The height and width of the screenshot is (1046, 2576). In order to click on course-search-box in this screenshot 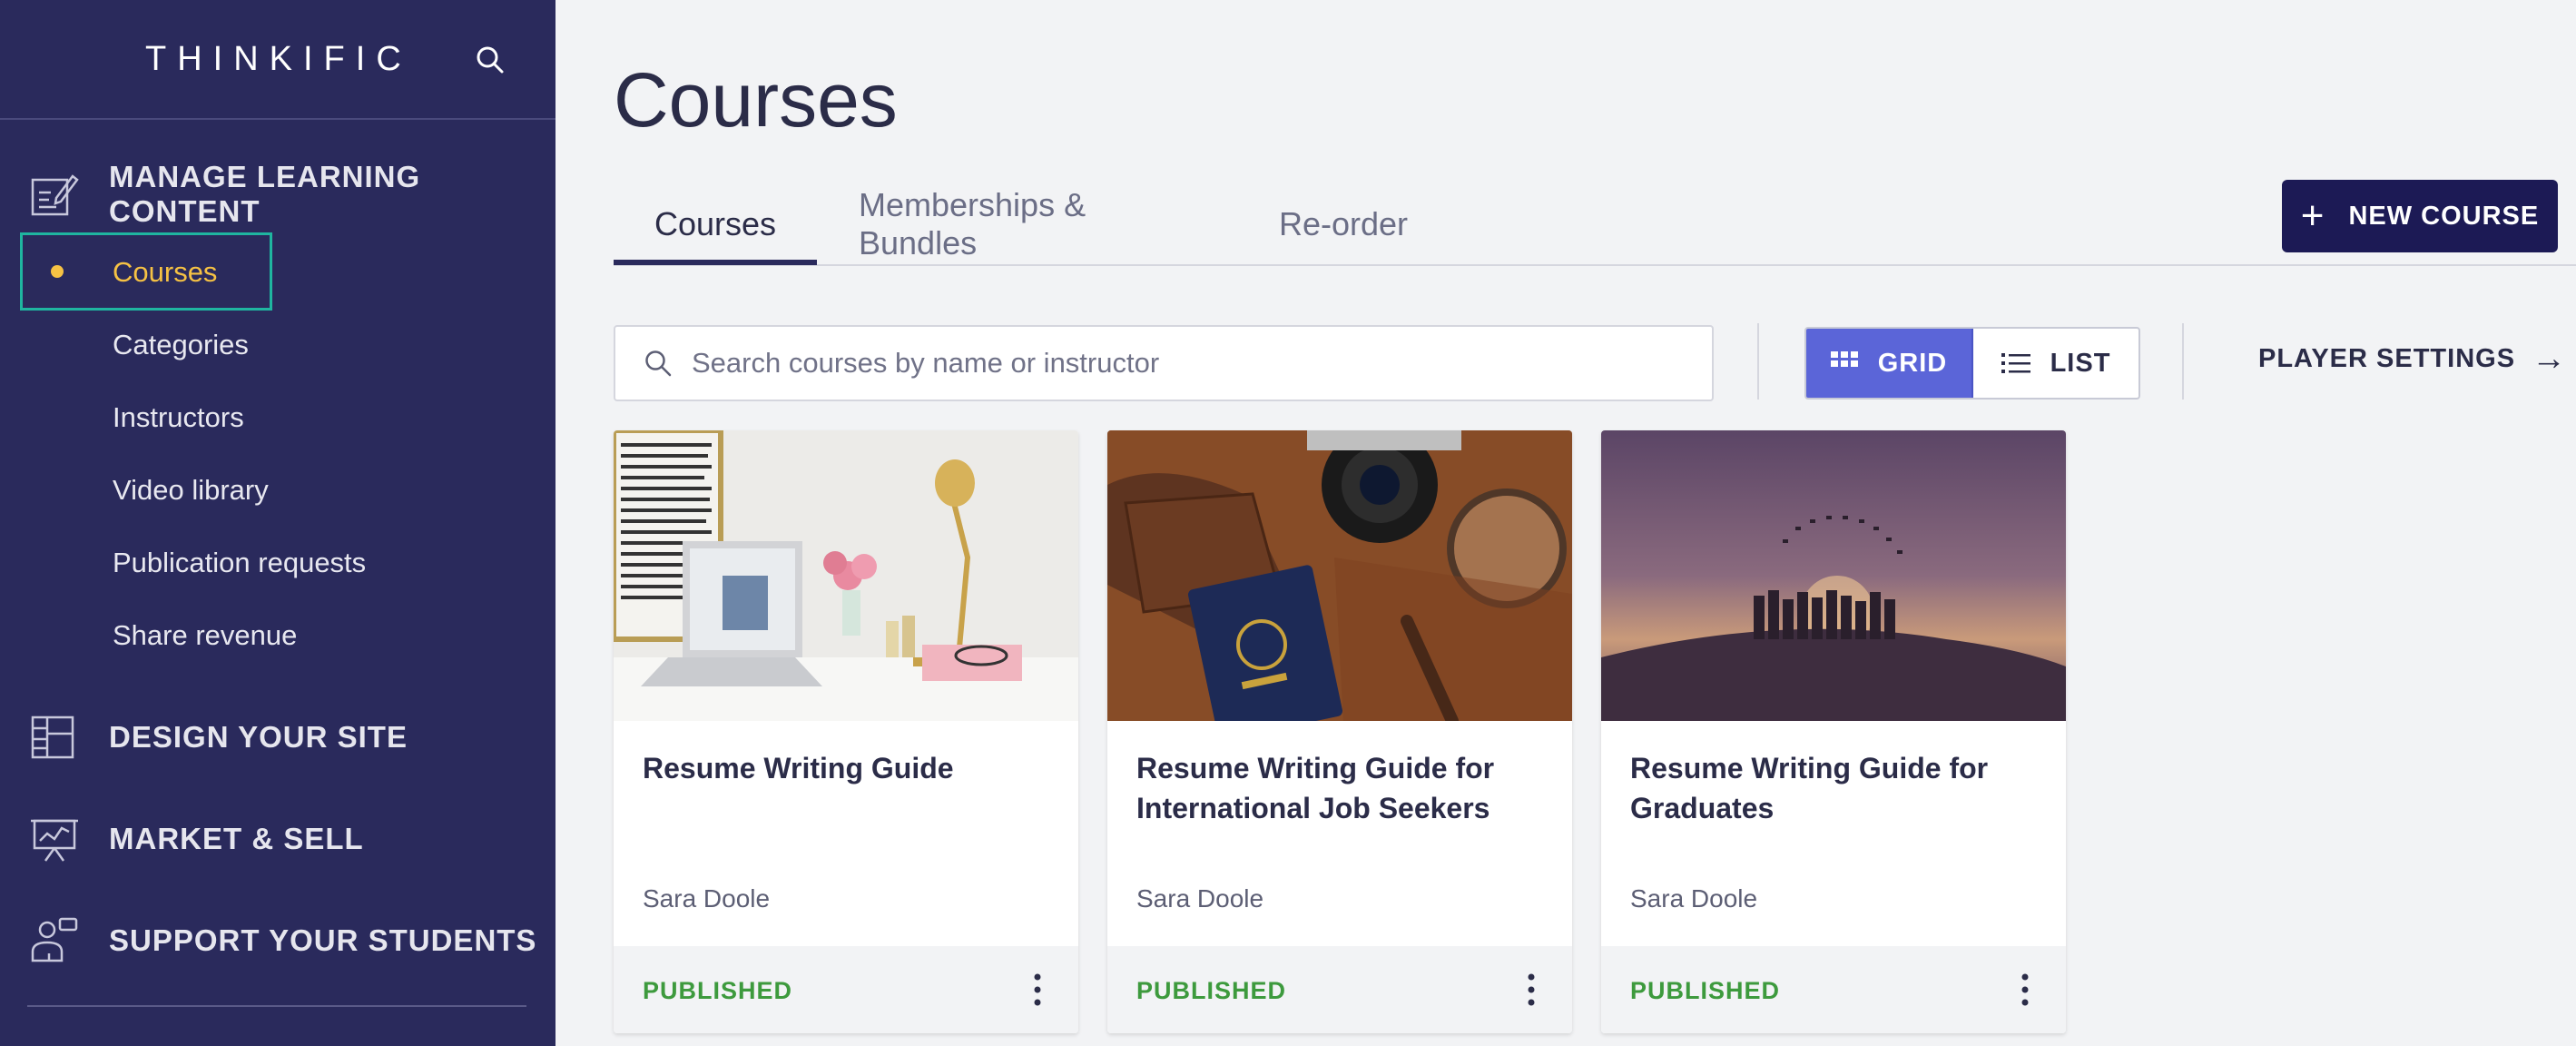, I will do `click(1164, 363)`.